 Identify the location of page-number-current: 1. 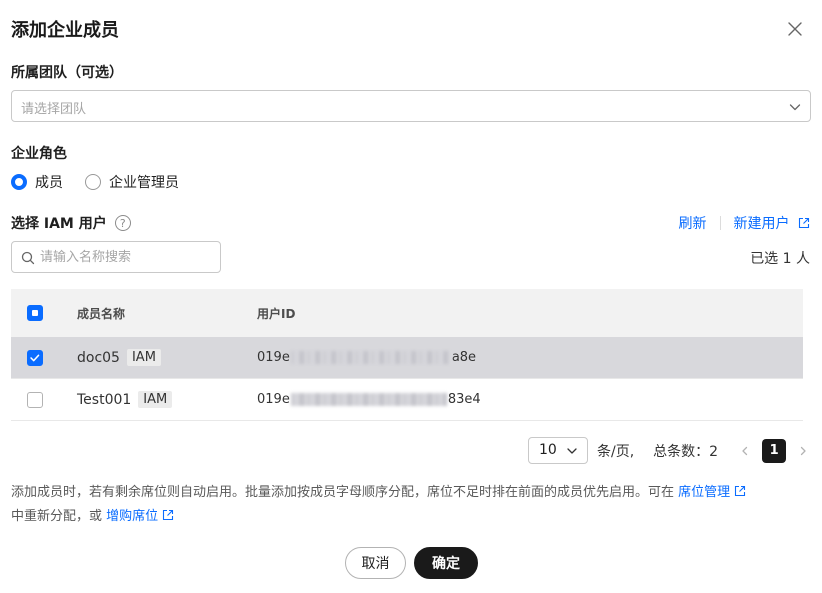
(774, 450).